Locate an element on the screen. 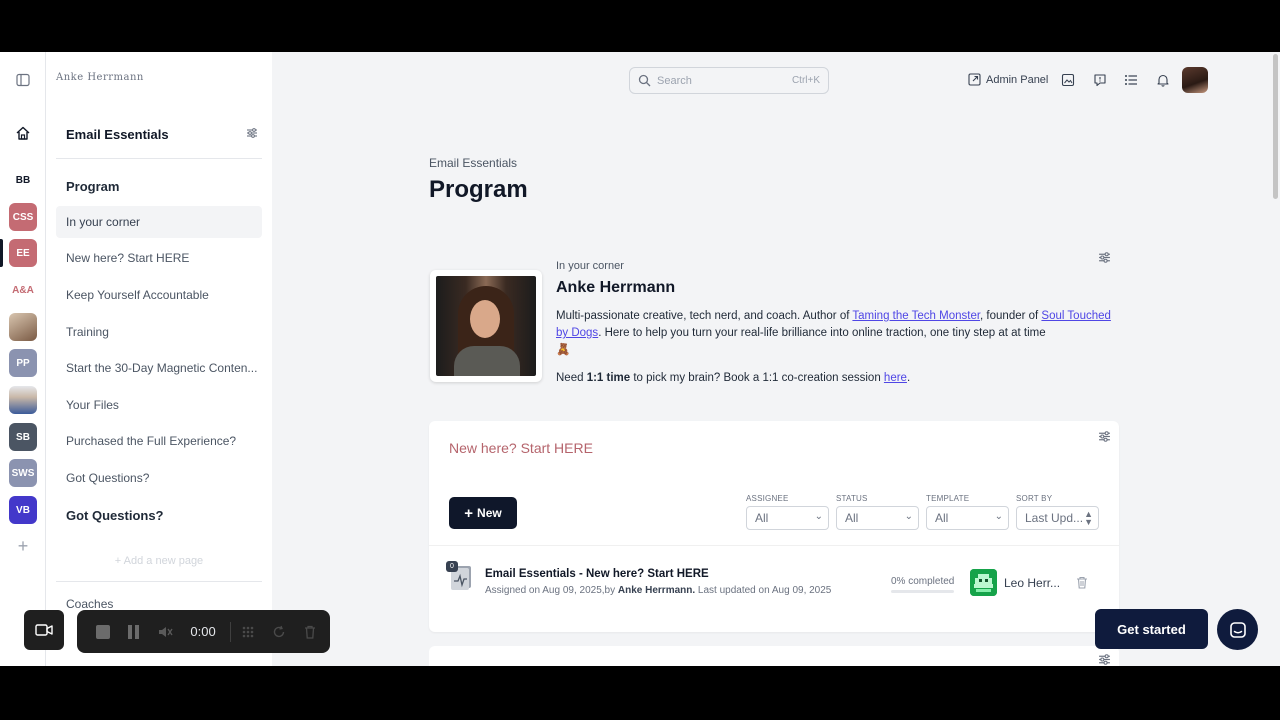 The width and height of the screenshot is (1280, 720). new-task-button: + New is located at coordinates (483, 513).